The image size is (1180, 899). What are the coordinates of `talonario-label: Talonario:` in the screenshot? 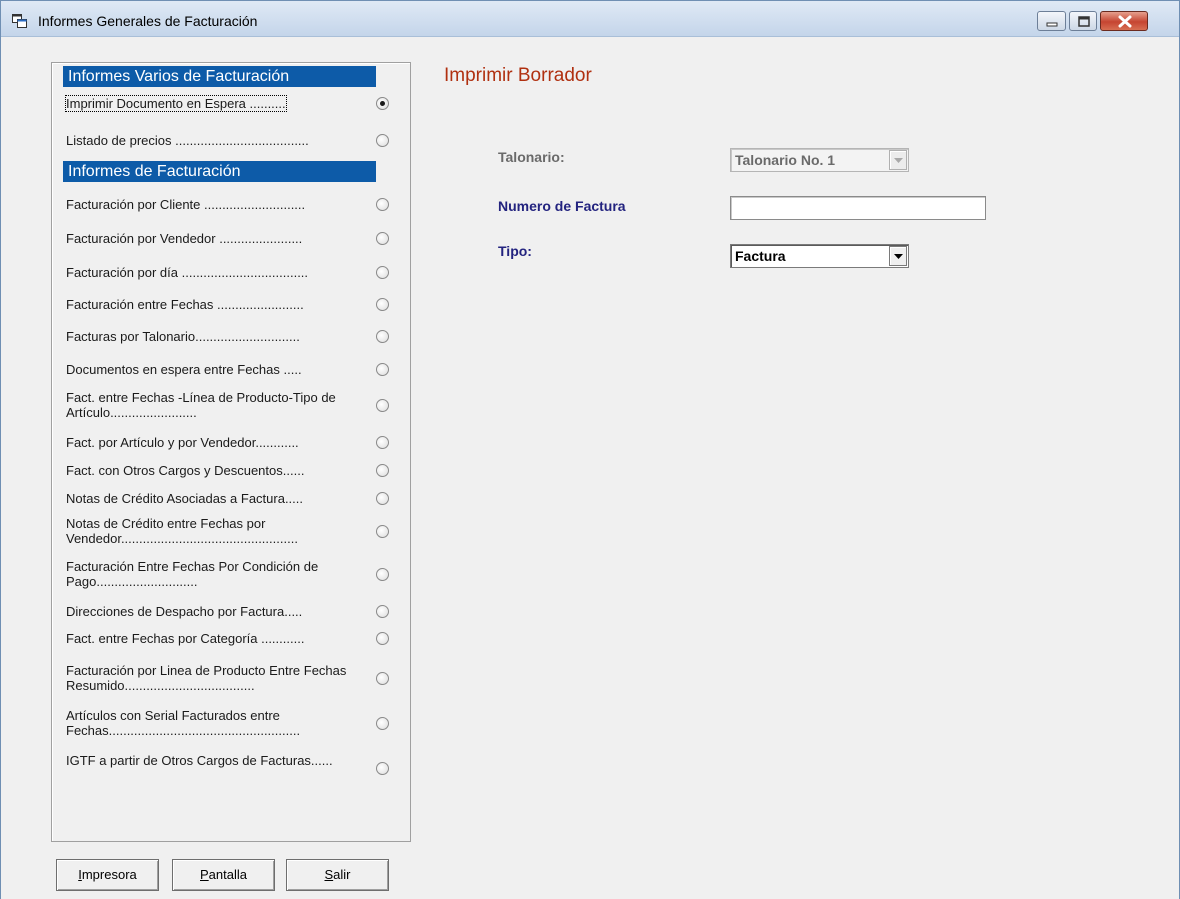 It's located at (531, 157).